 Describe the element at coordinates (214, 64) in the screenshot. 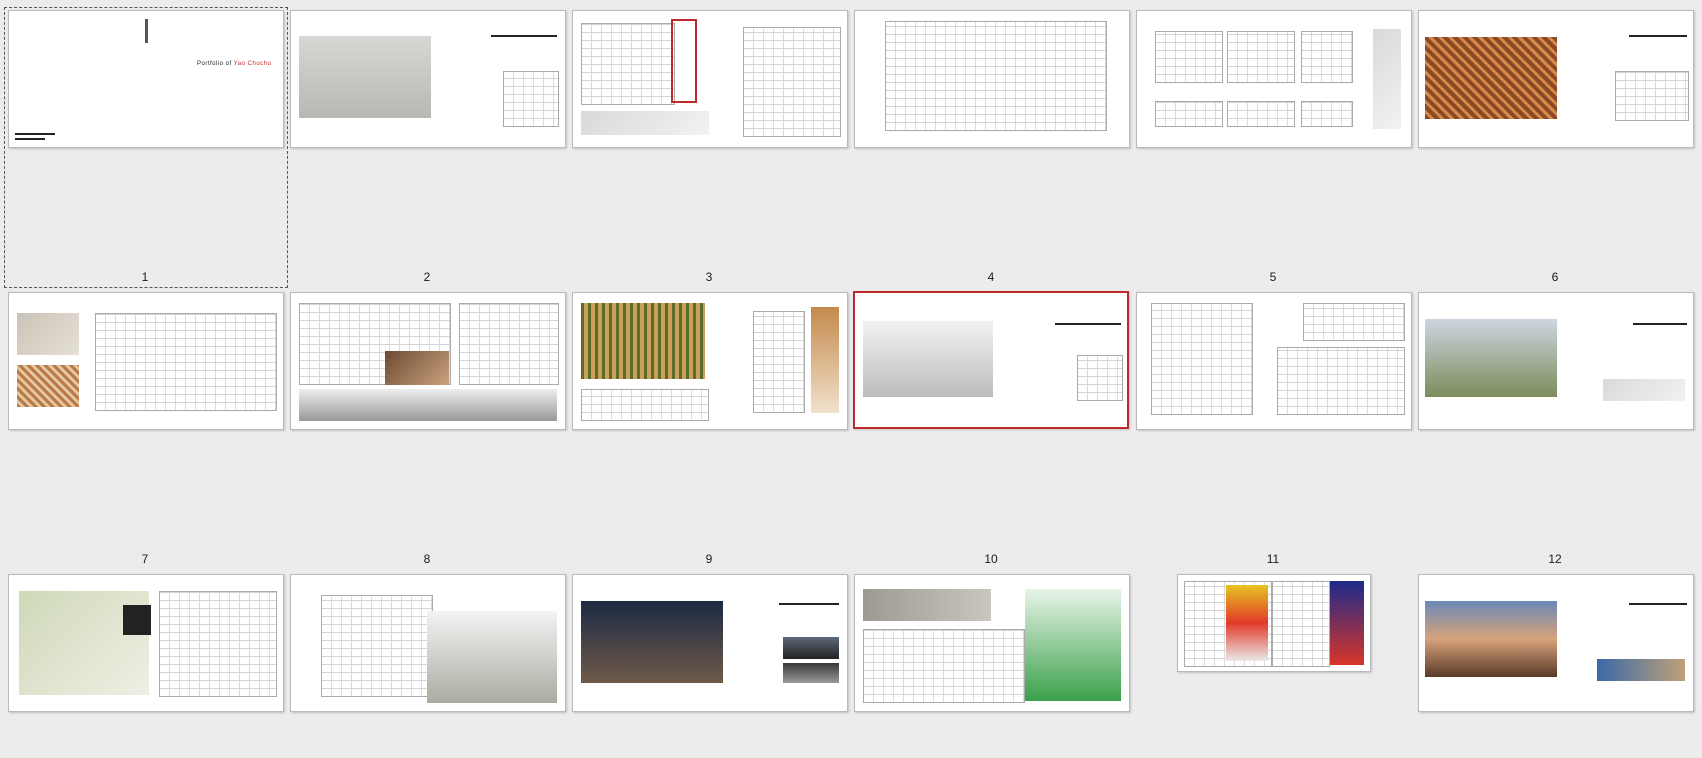

I see `cover-title-prefix: Portfolio of` at that location.